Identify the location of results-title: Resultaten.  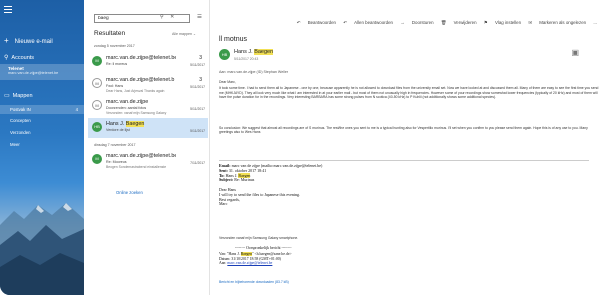
(110, 33).